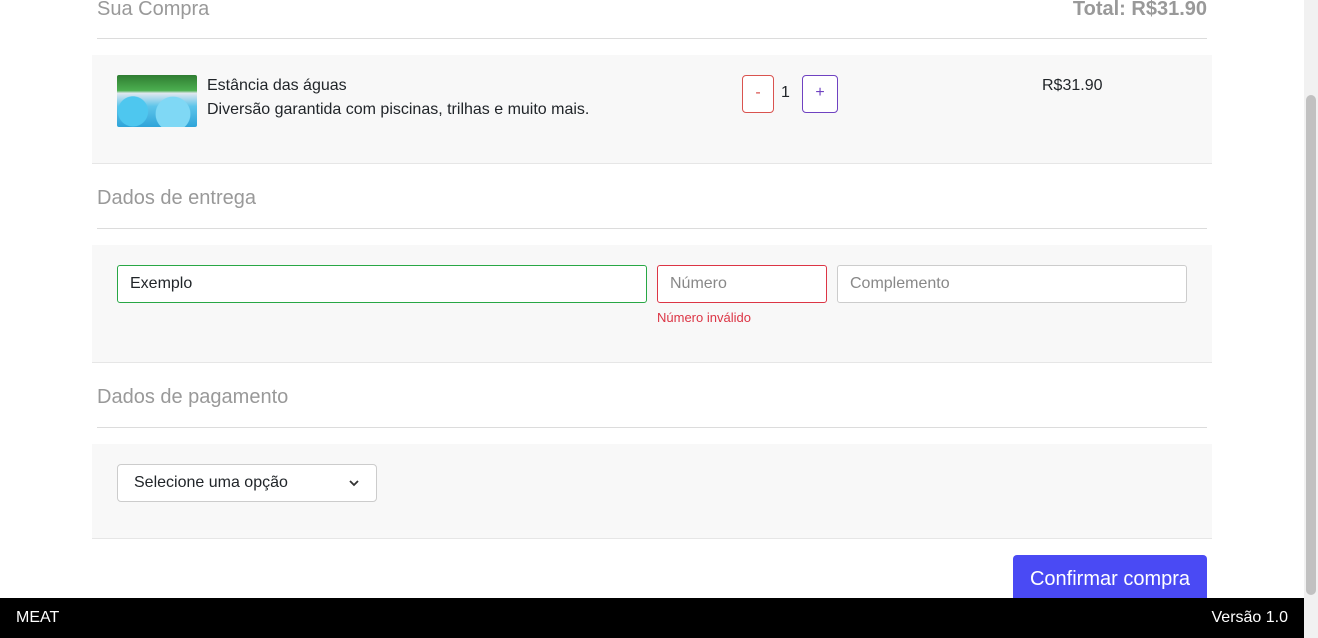 This screenshot has width=1318, height=638. Describe the element at coordinates (193, 397) in the screenshot. I see `payment-title: Dados de pagamento` at that location.